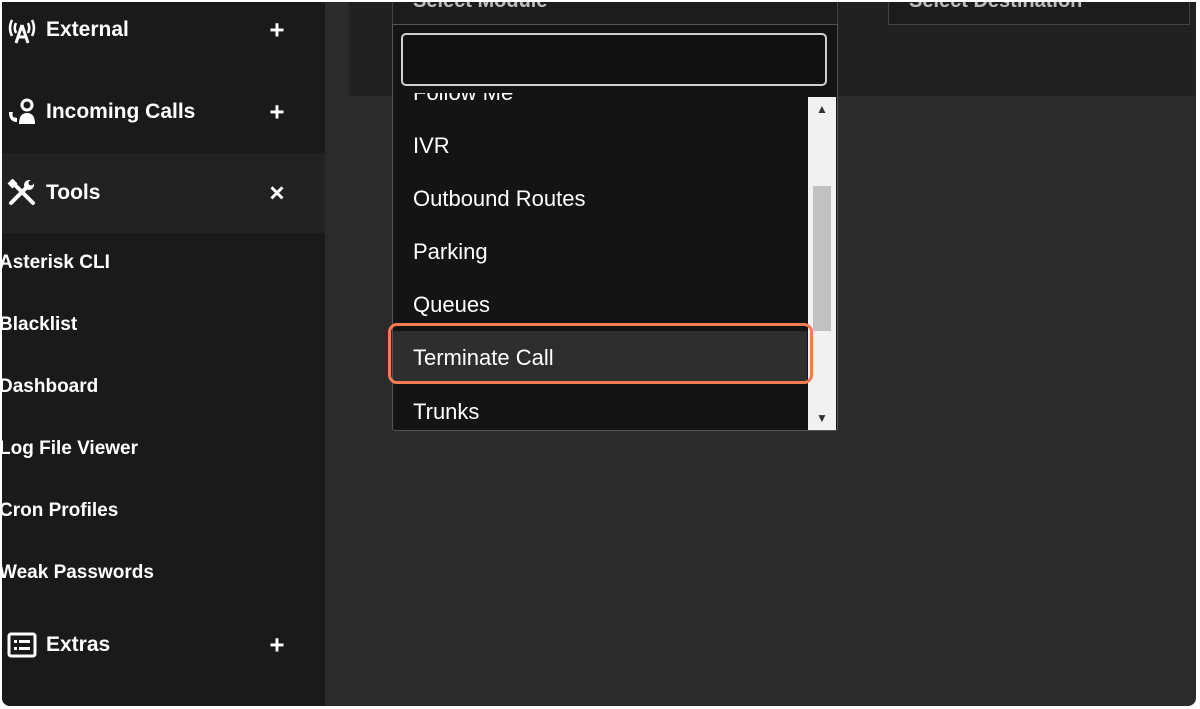 The height and width of the screenshot is (709, 1200). Describe the element at coordinates (600, 304) in the screenshot. I see `option-queues: Queues` at that location.